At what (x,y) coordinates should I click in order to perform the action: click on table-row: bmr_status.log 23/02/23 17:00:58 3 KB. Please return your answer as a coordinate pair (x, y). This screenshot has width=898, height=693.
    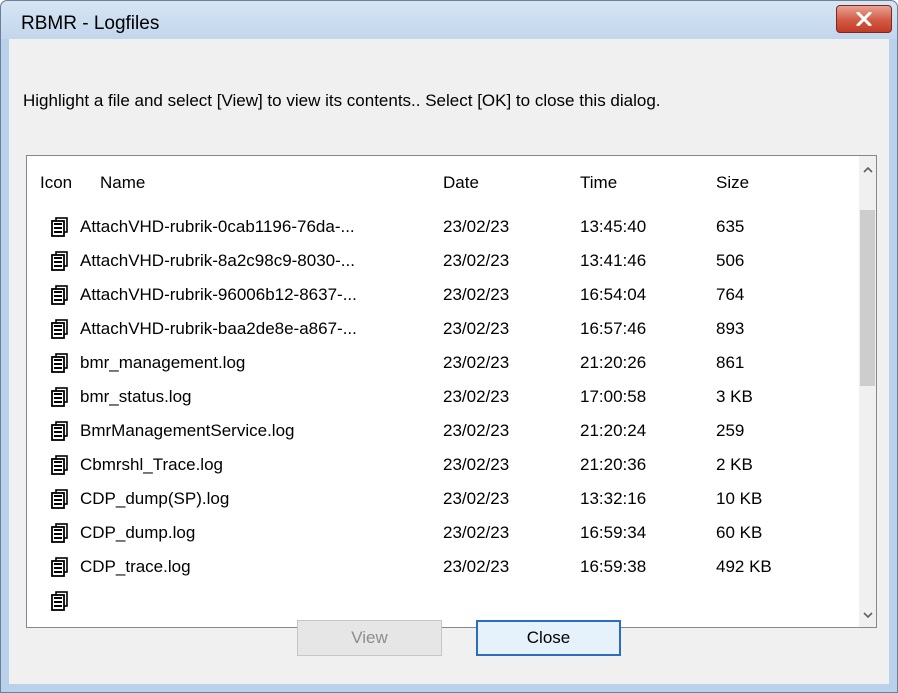
    Looking at the image, I should click on (442, 397).